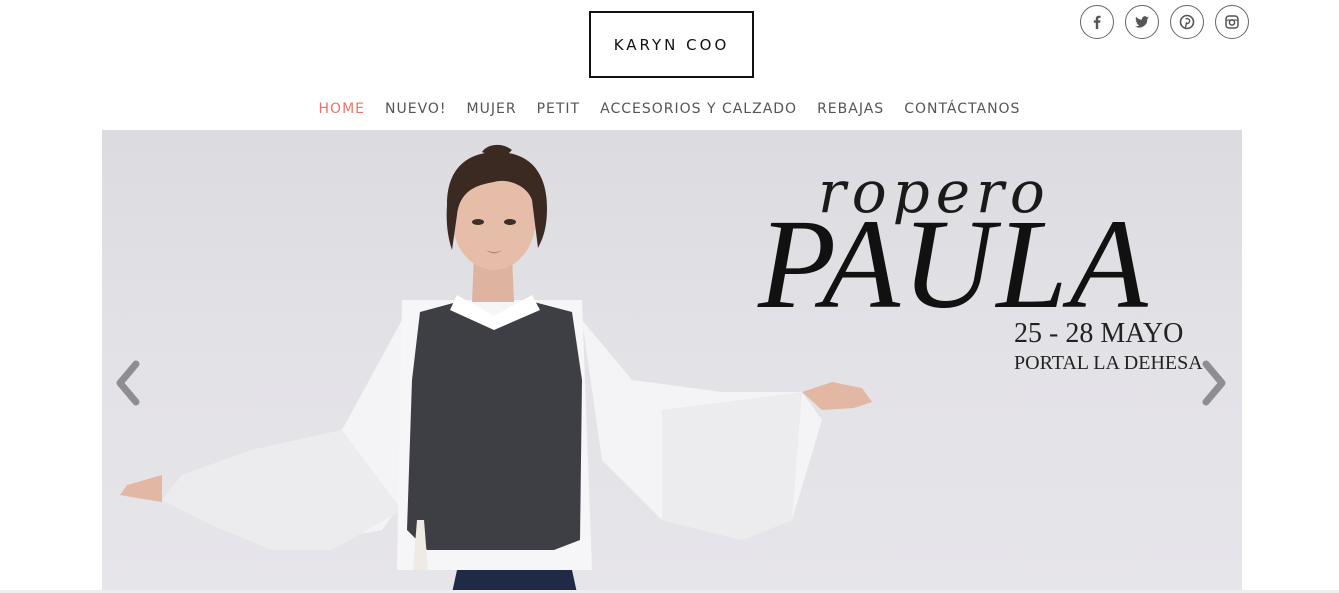 The image size is (1339, 593). I want to click on nav-item-home: HOME, so click(342, 109).